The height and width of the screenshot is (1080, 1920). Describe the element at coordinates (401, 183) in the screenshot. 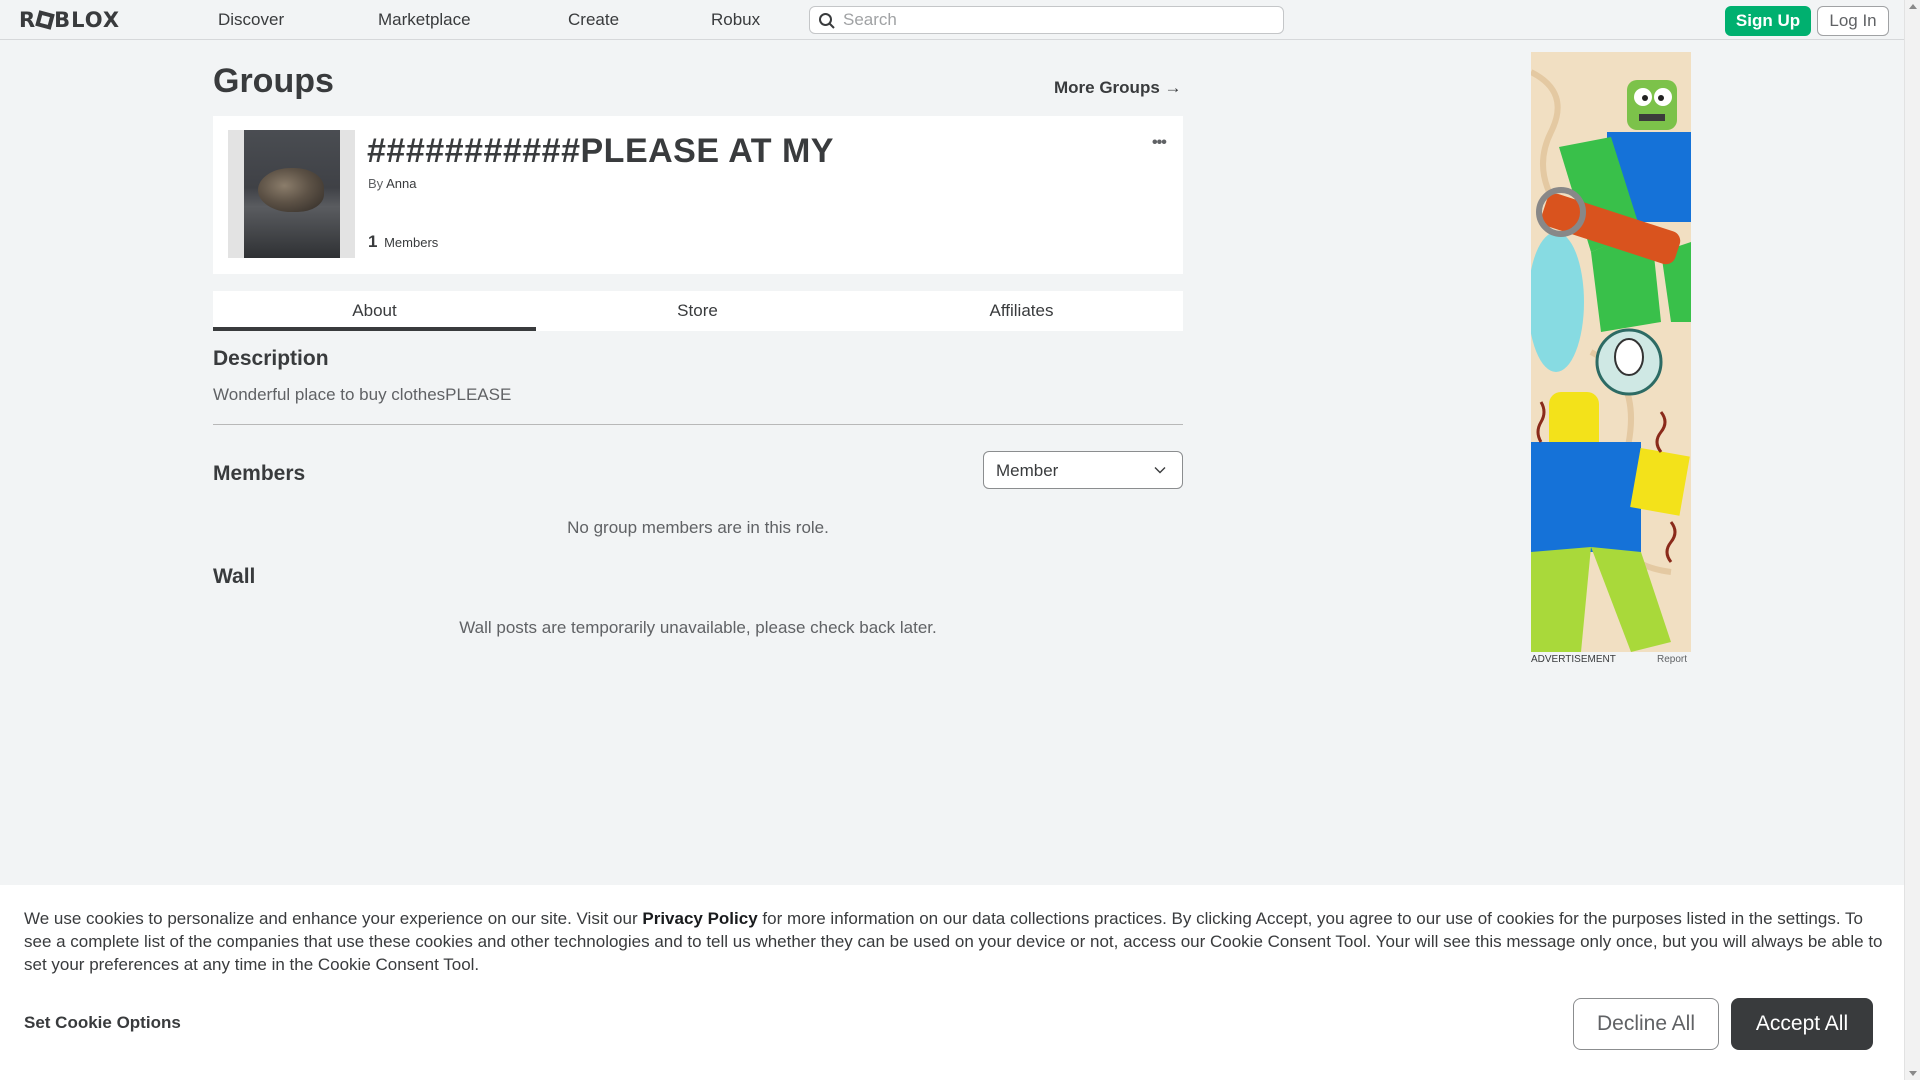

I see `group-owner-link: Anna` at that location.